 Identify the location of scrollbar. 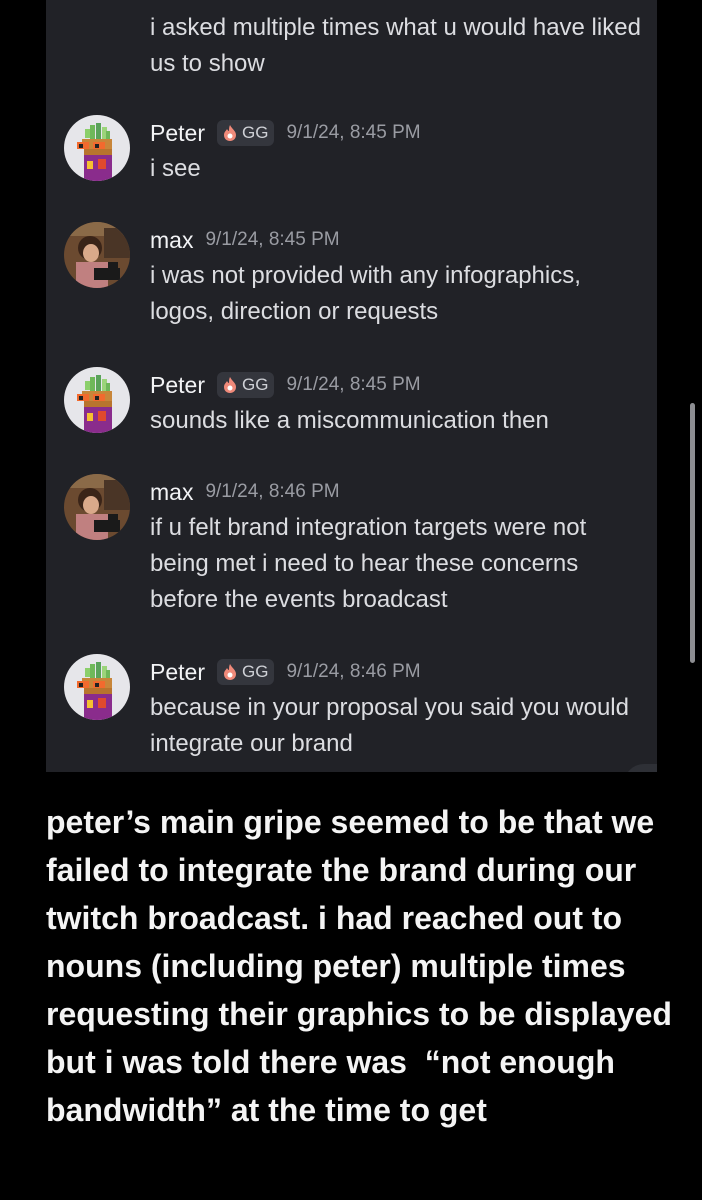
(692, 533).